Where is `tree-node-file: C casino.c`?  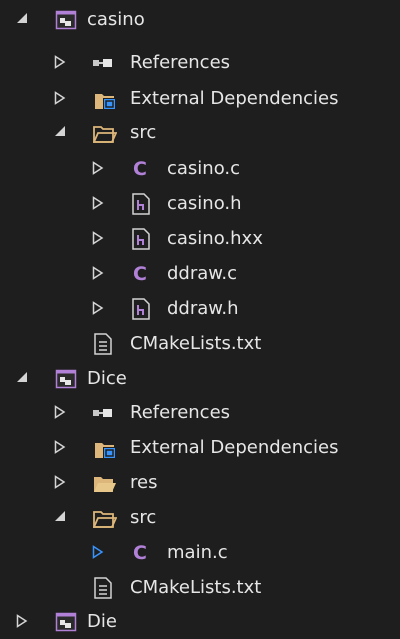
tree-node-file: C casino.c is located at coordinates (200, 168).